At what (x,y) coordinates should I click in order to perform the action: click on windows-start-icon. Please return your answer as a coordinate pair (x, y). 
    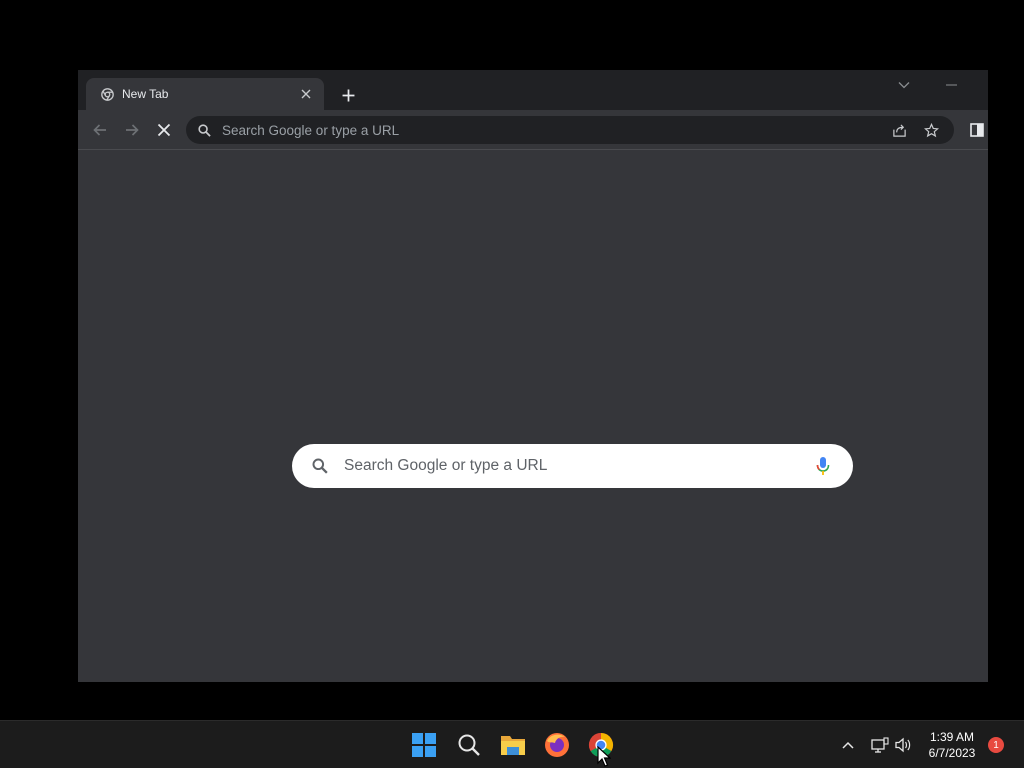
    Looking at the image, I should click on (424, 745).